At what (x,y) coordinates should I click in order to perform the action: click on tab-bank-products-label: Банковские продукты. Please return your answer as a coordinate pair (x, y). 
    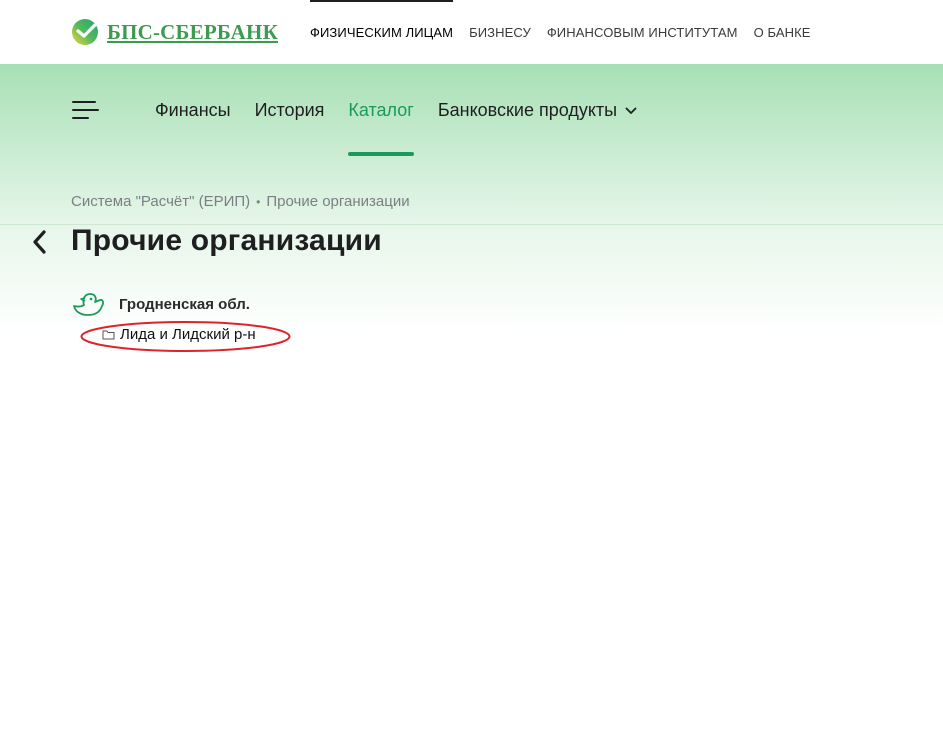
    Looking at the image, I should click on (527, 110).